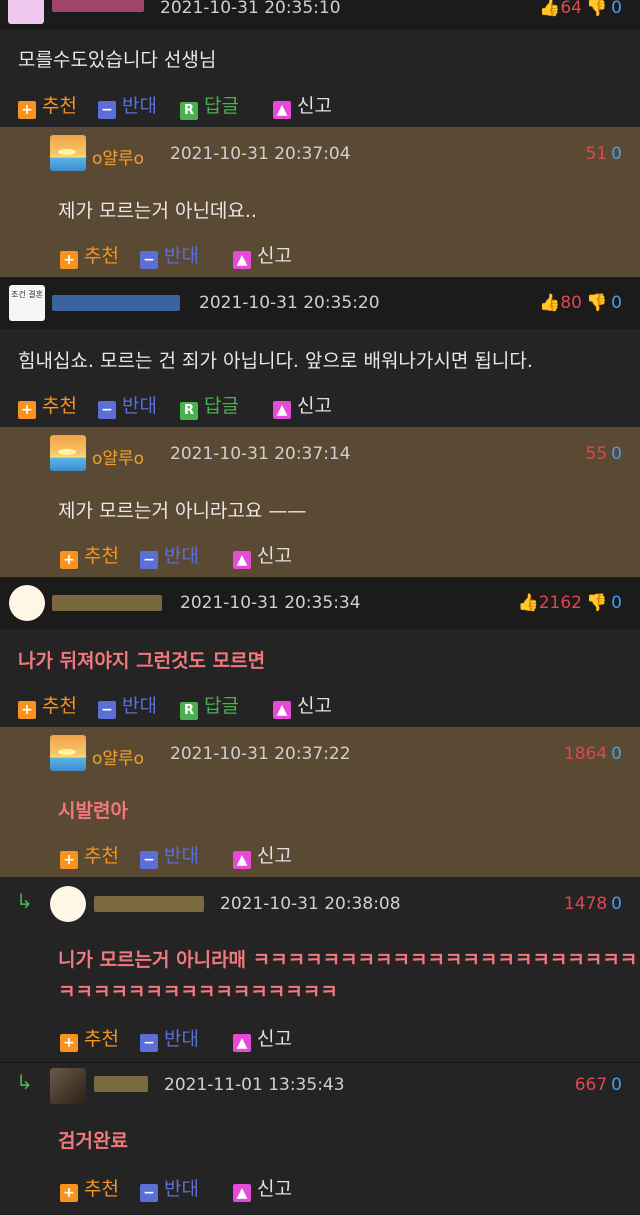  I want to click on vote-counts: 55 0, so click(603, 454).